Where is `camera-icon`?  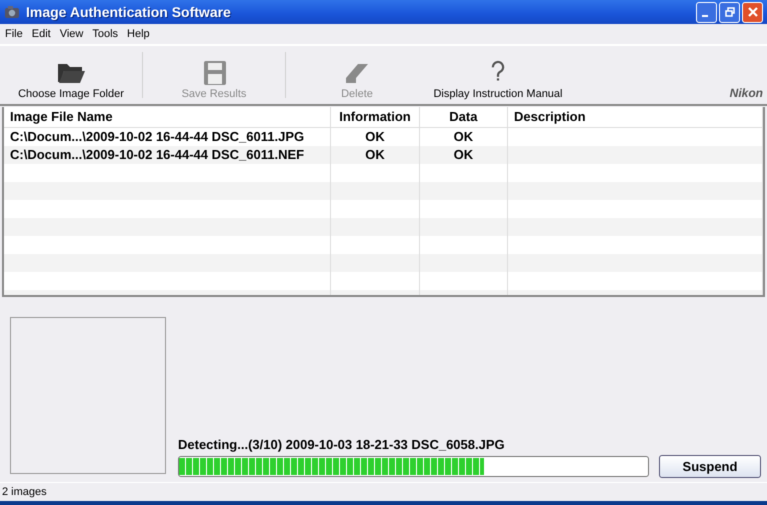 camera-icon is located at coordinates (12, 12).